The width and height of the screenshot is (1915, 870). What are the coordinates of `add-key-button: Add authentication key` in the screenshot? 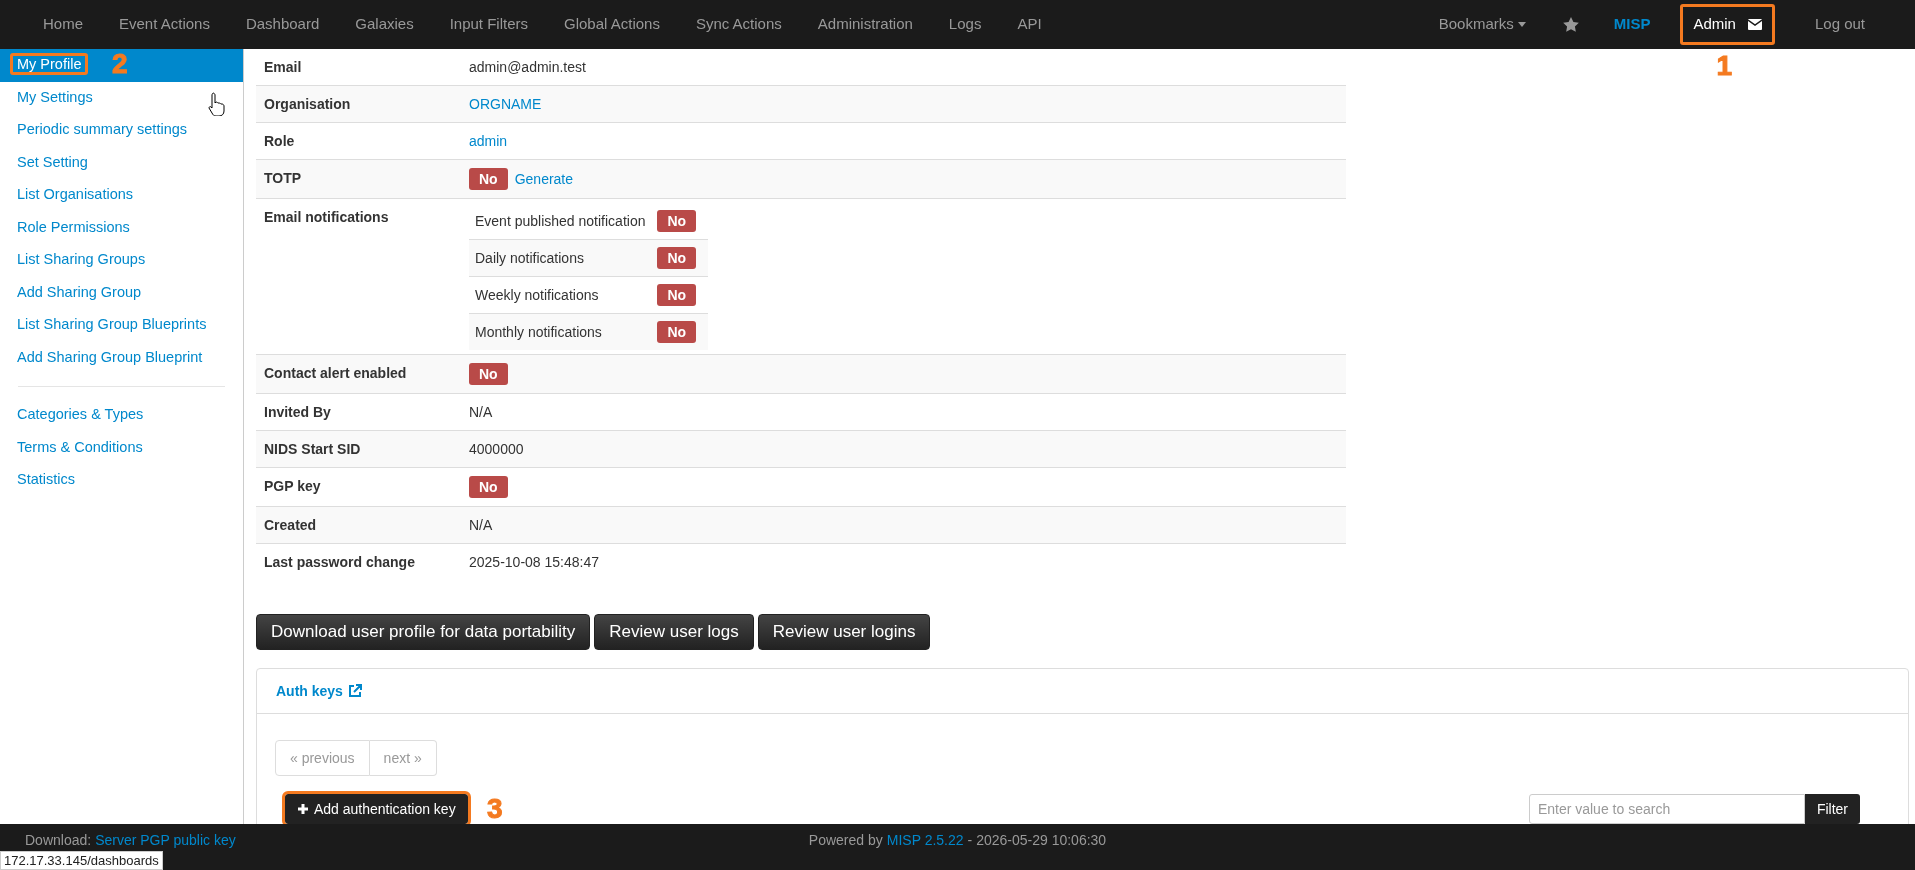 It's located at (376, 809).